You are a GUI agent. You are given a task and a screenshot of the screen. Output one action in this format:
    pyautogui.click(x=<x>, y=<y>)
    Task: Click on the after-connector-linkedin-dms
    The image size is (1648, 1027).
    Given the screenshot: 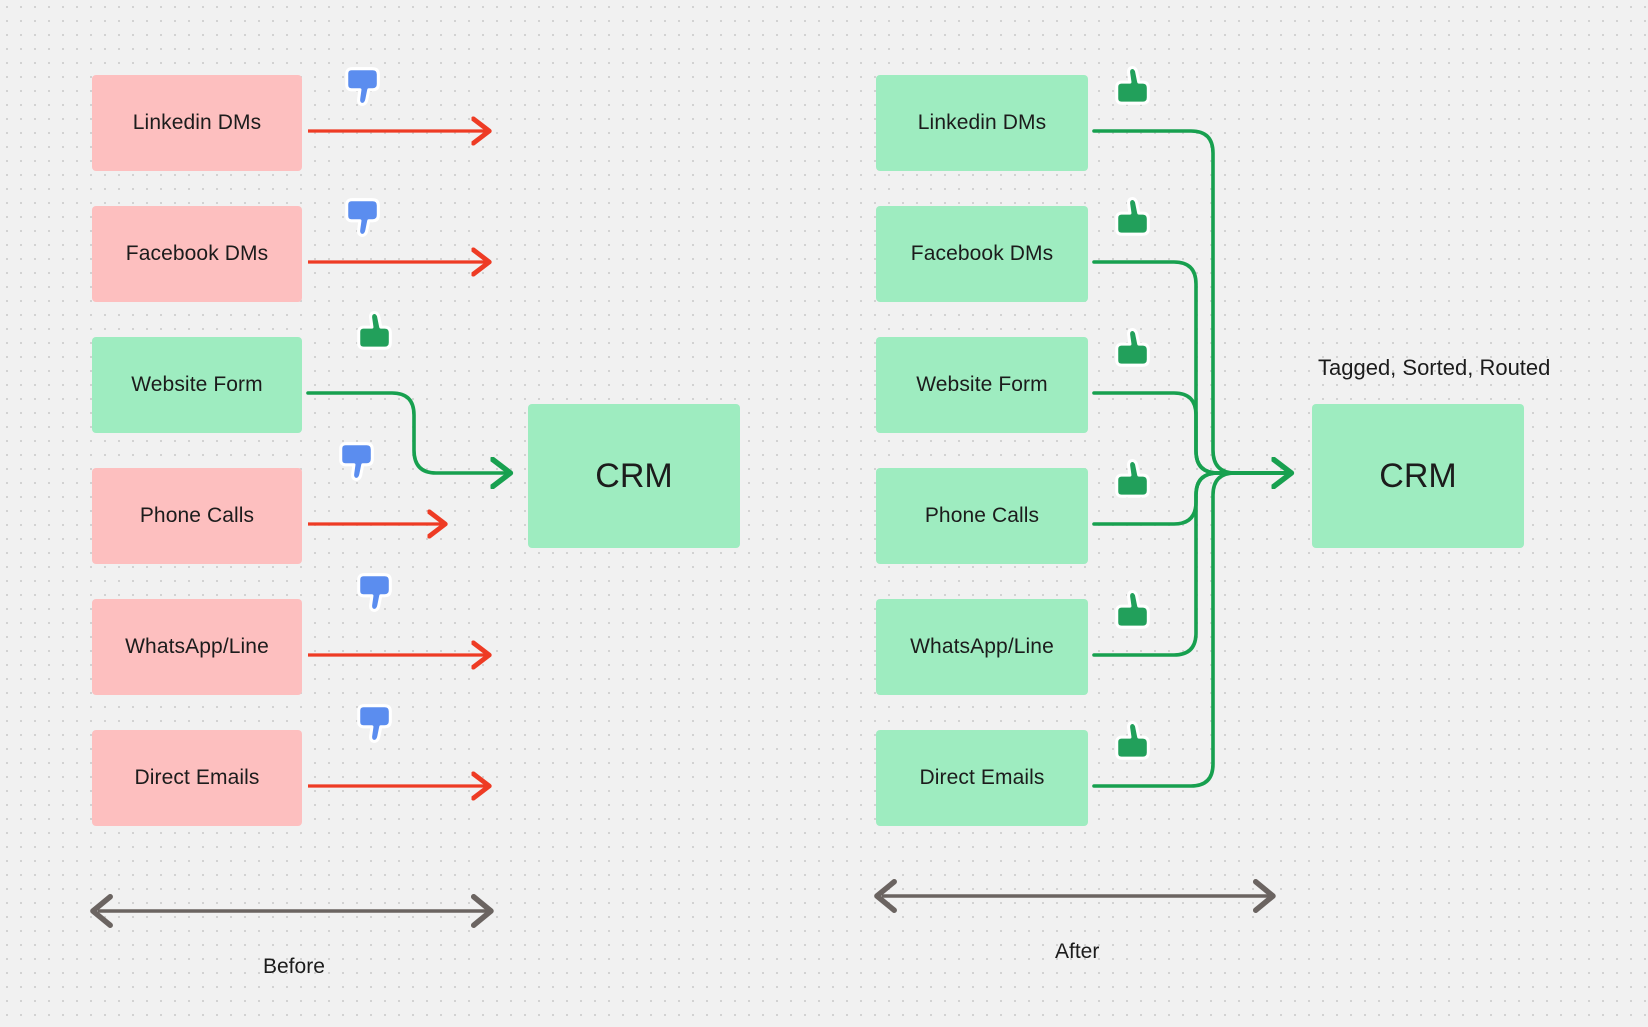 What is the action you would take?
    pyautogui.click(x=1190, y=302)
    